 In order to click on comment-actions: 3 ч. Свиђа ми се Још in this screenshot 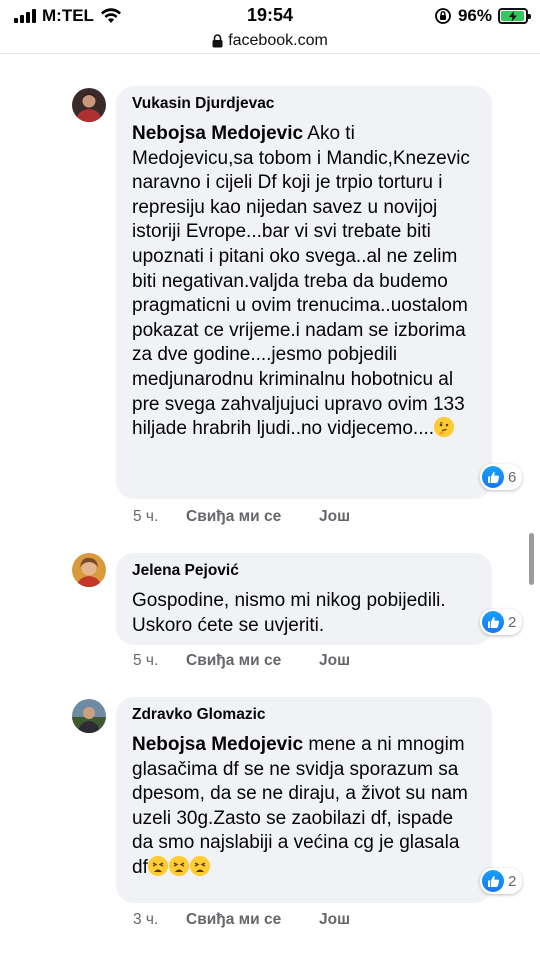, I will do `click(241, 920)`.